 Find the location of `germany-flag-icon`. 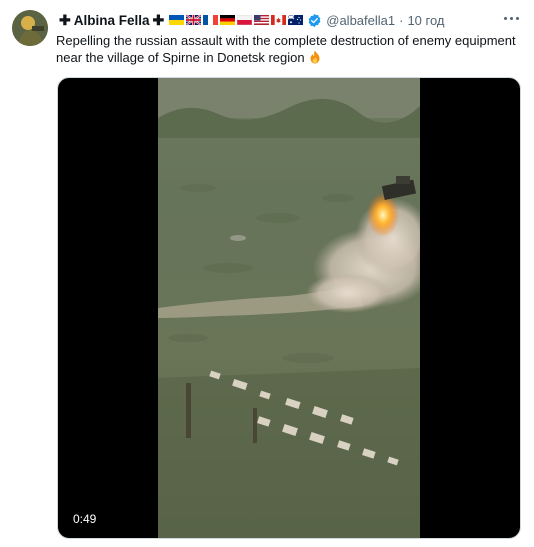

germany-flag-icon is located at coordinates (228, 20).